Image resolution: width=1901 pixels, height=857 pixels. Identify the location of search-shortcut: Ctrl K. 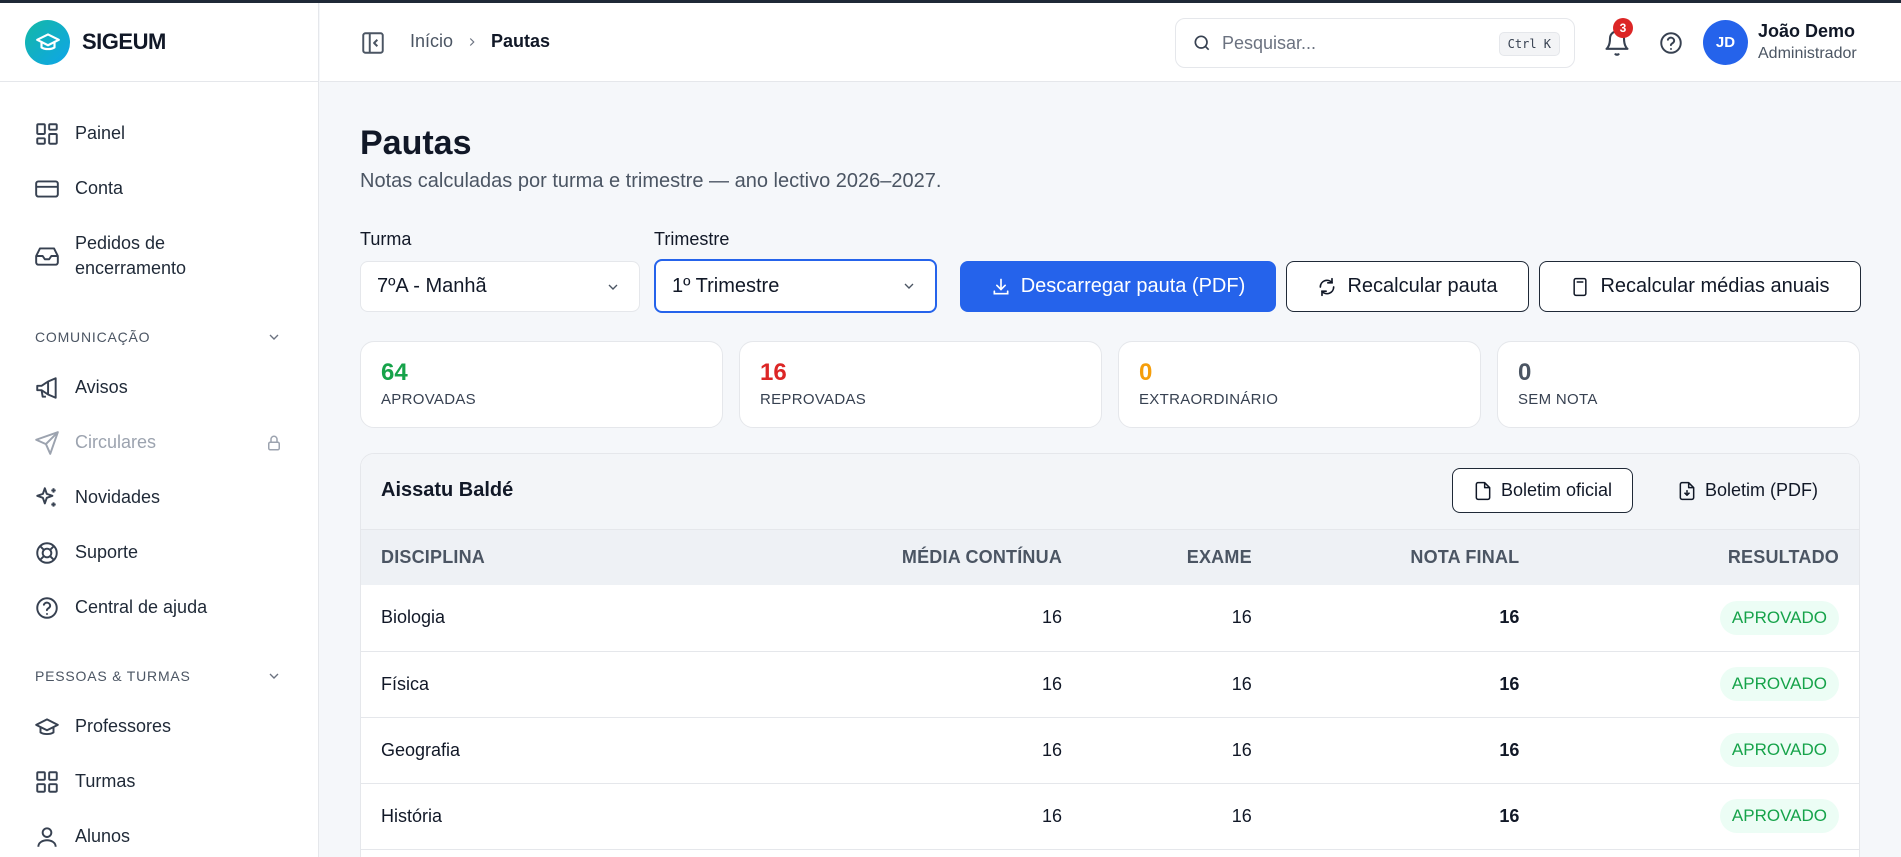
(1529, 44).